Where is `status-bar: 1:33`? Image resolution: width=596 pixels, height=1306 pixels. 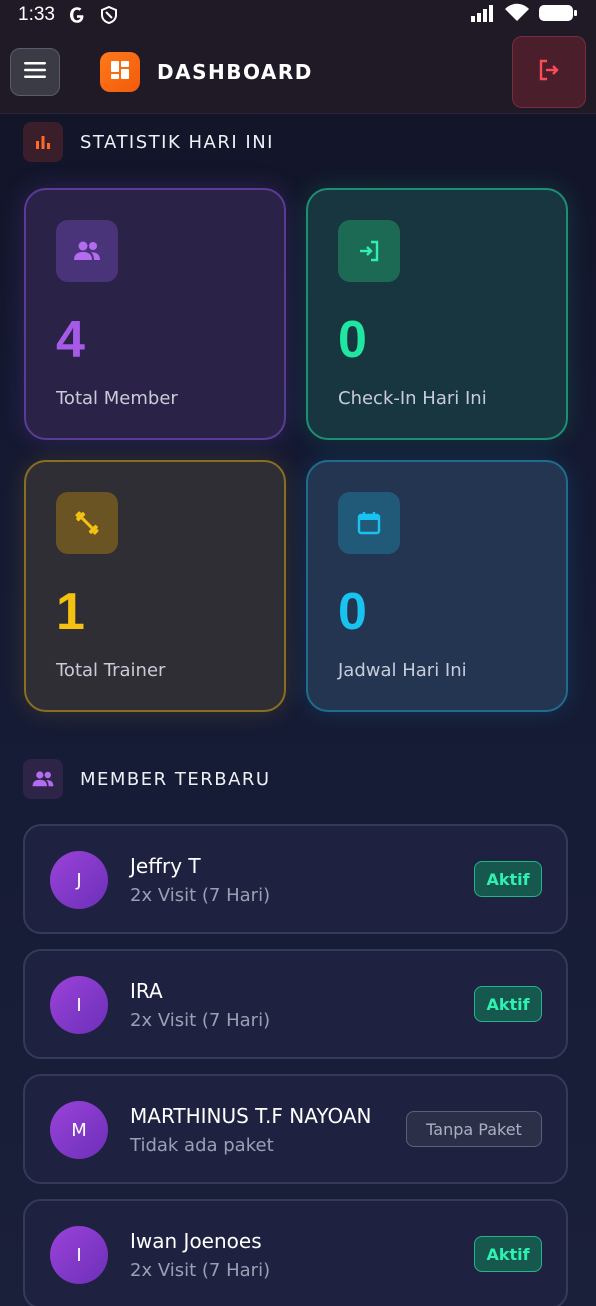 status-bar: 1:33 is located at coordinates (298, 15).